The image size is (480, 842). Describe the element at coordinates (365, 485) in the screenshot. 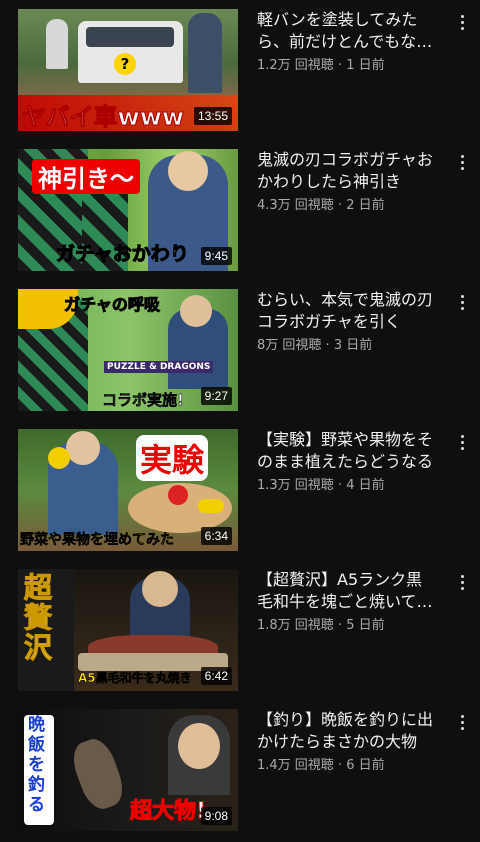

I see `upload-age: 4 日前` at that location.